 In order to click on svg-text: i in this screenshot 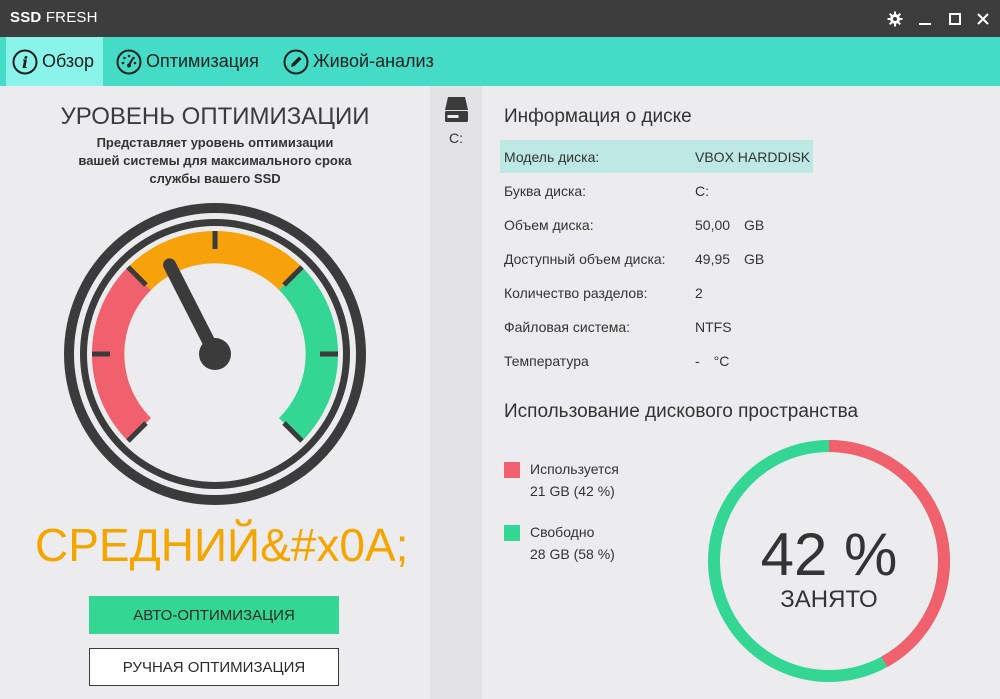, I will do `click(25, 62)`.